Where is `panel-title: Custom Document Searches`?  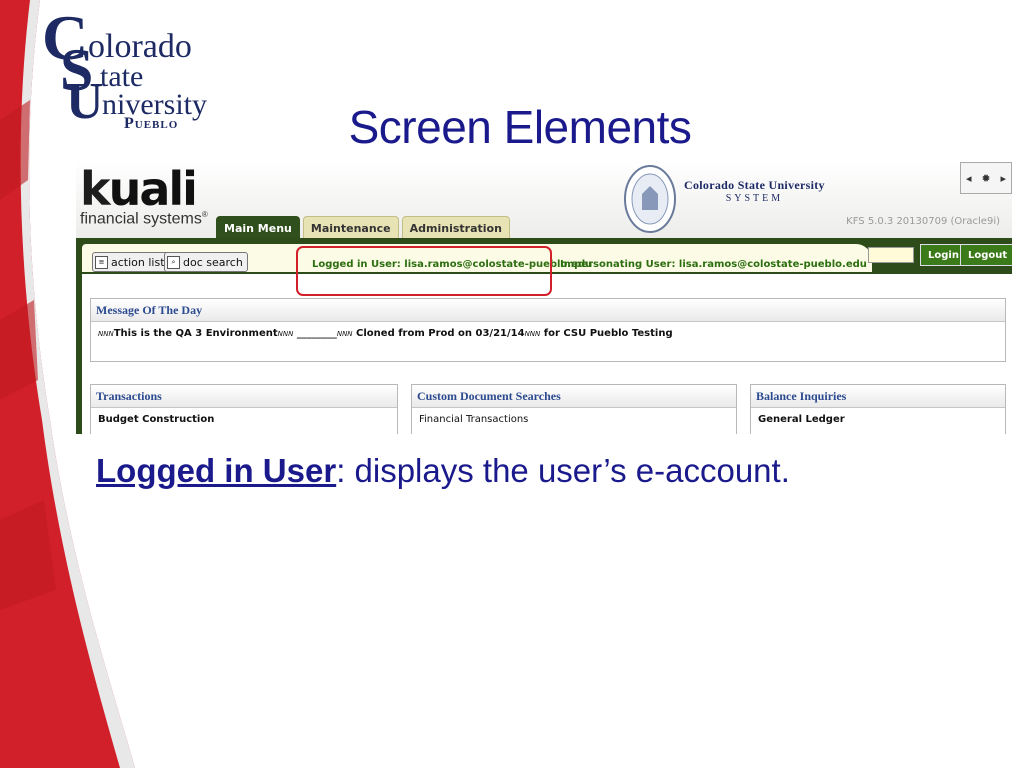 panel-title: Custom Document Searches is located at coordinates (574, 396).